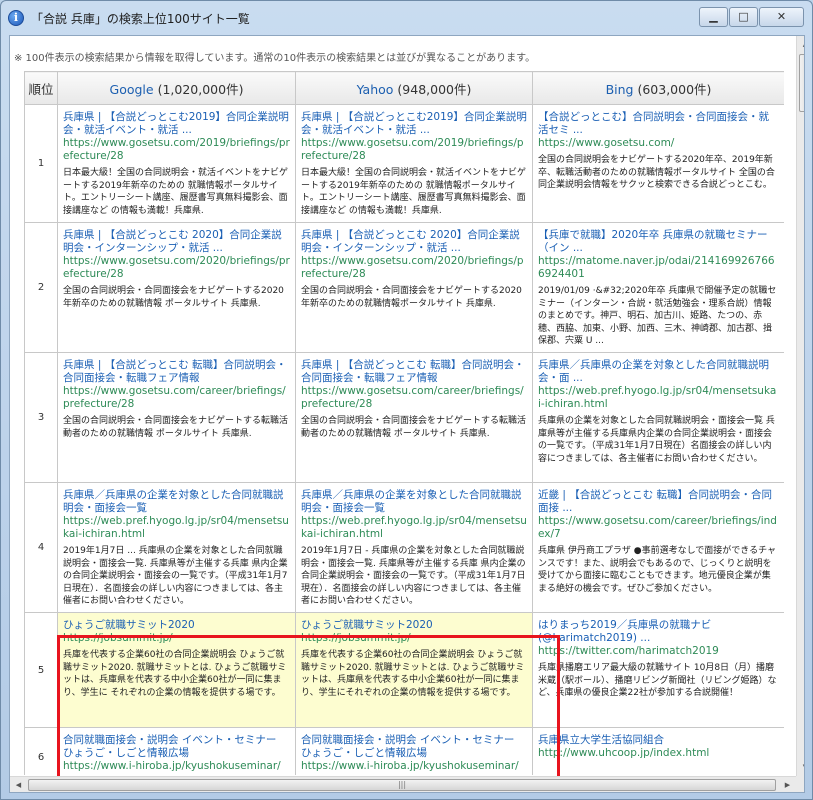 The height and width of the screenshot is (800, 813). Describe the element at coordinates (801, 83) in the screenshot. I see `vertical-scroll-thumb` at that location.